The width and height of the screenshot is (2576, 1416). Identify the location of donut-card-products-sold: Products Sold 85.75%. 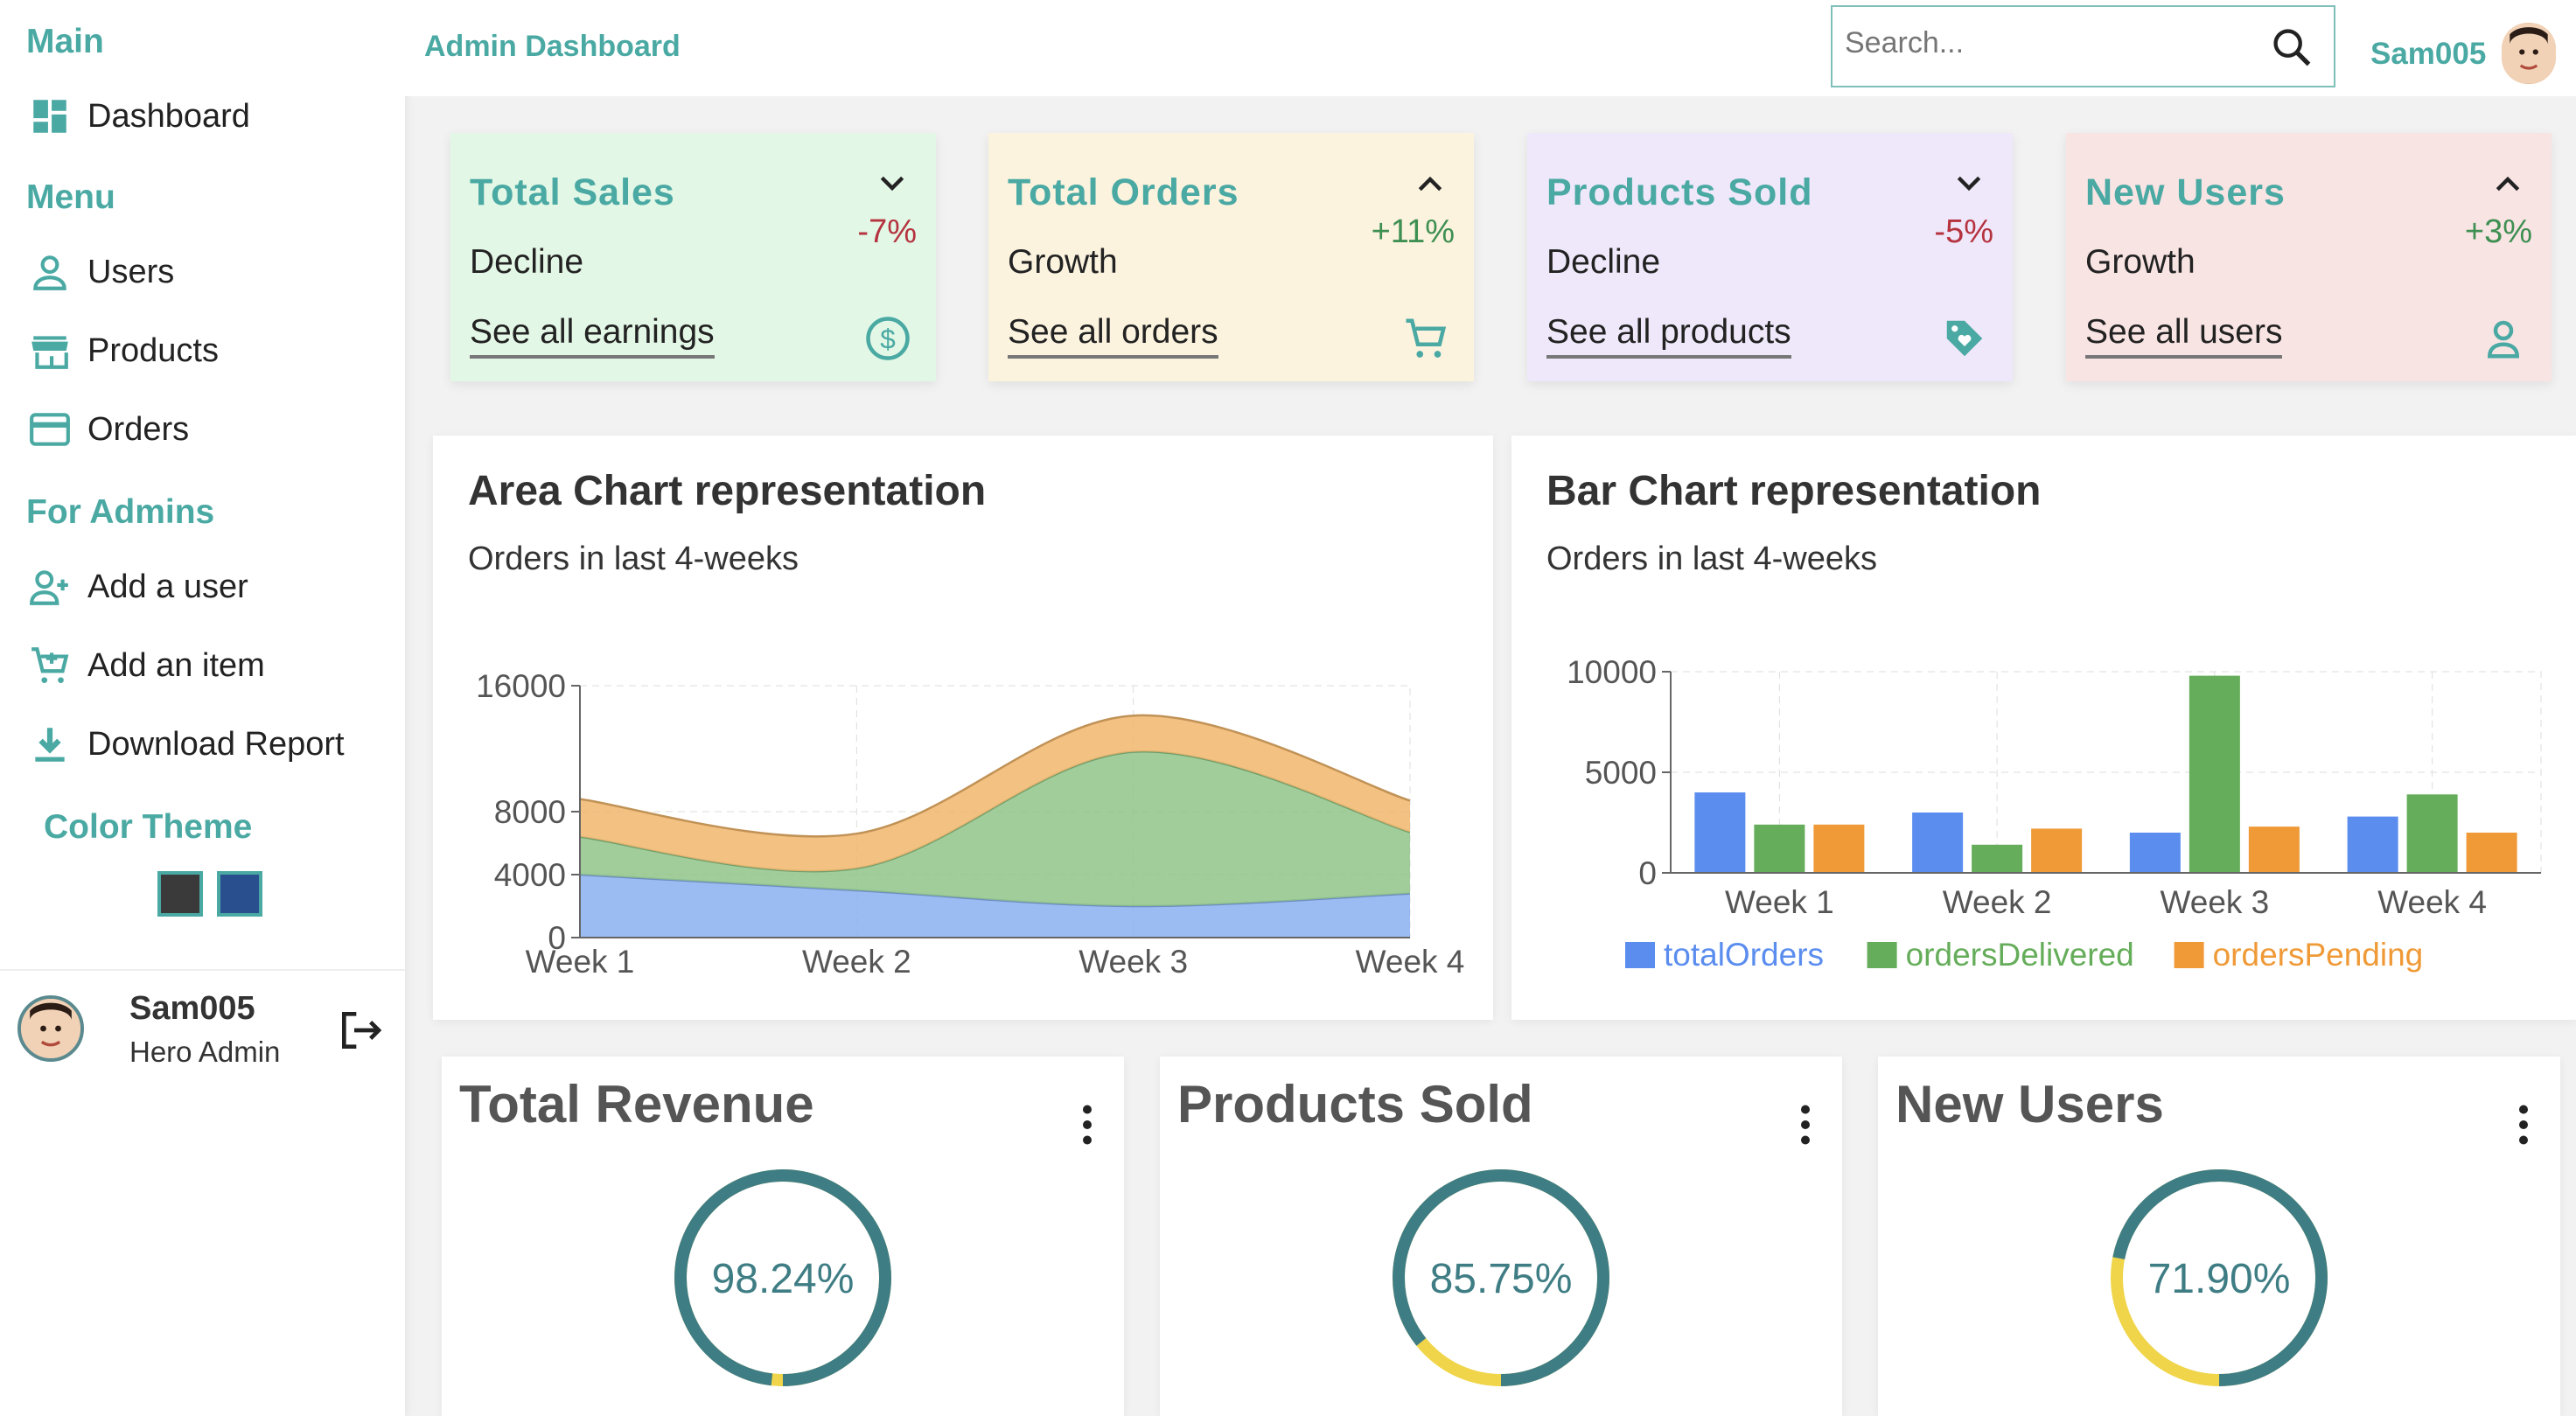
(1501, 1236).